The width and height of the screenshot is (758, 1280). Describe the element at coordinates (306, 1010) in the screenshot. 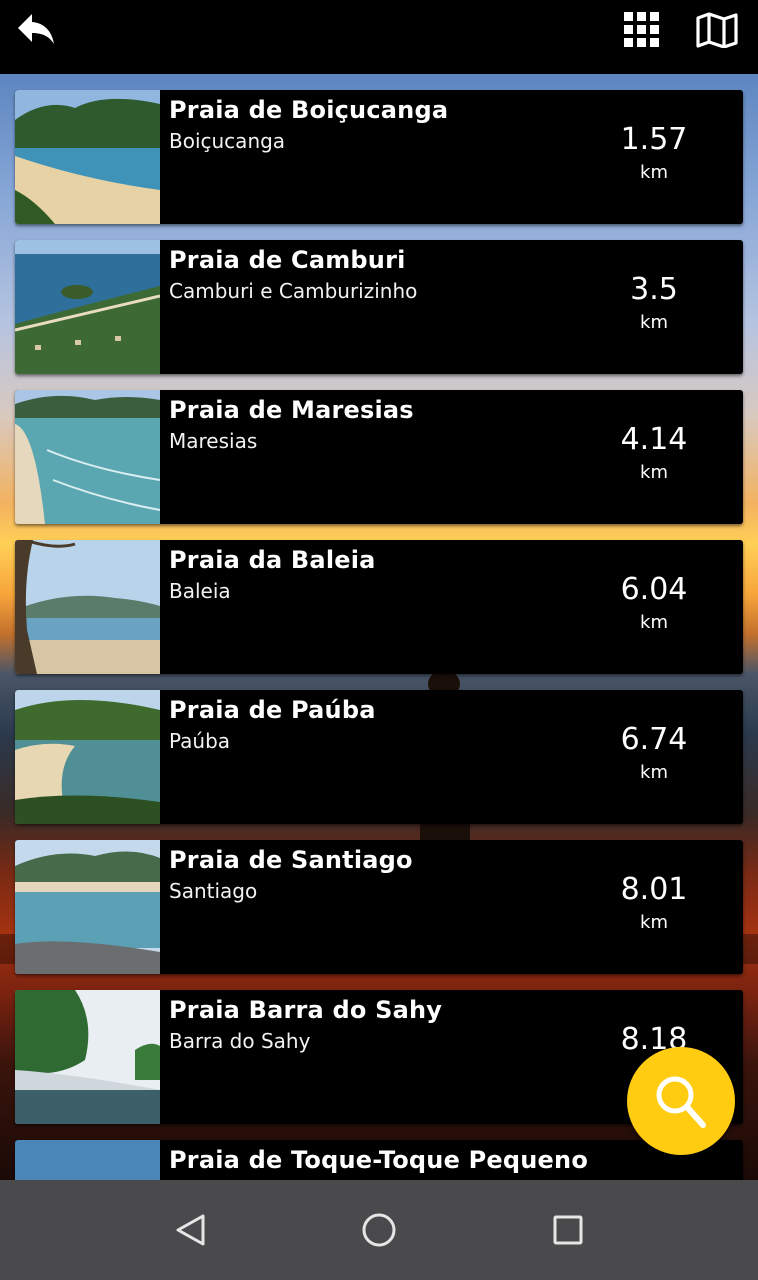

I see `beach-name: Praia Barra do Sahy` at that location.